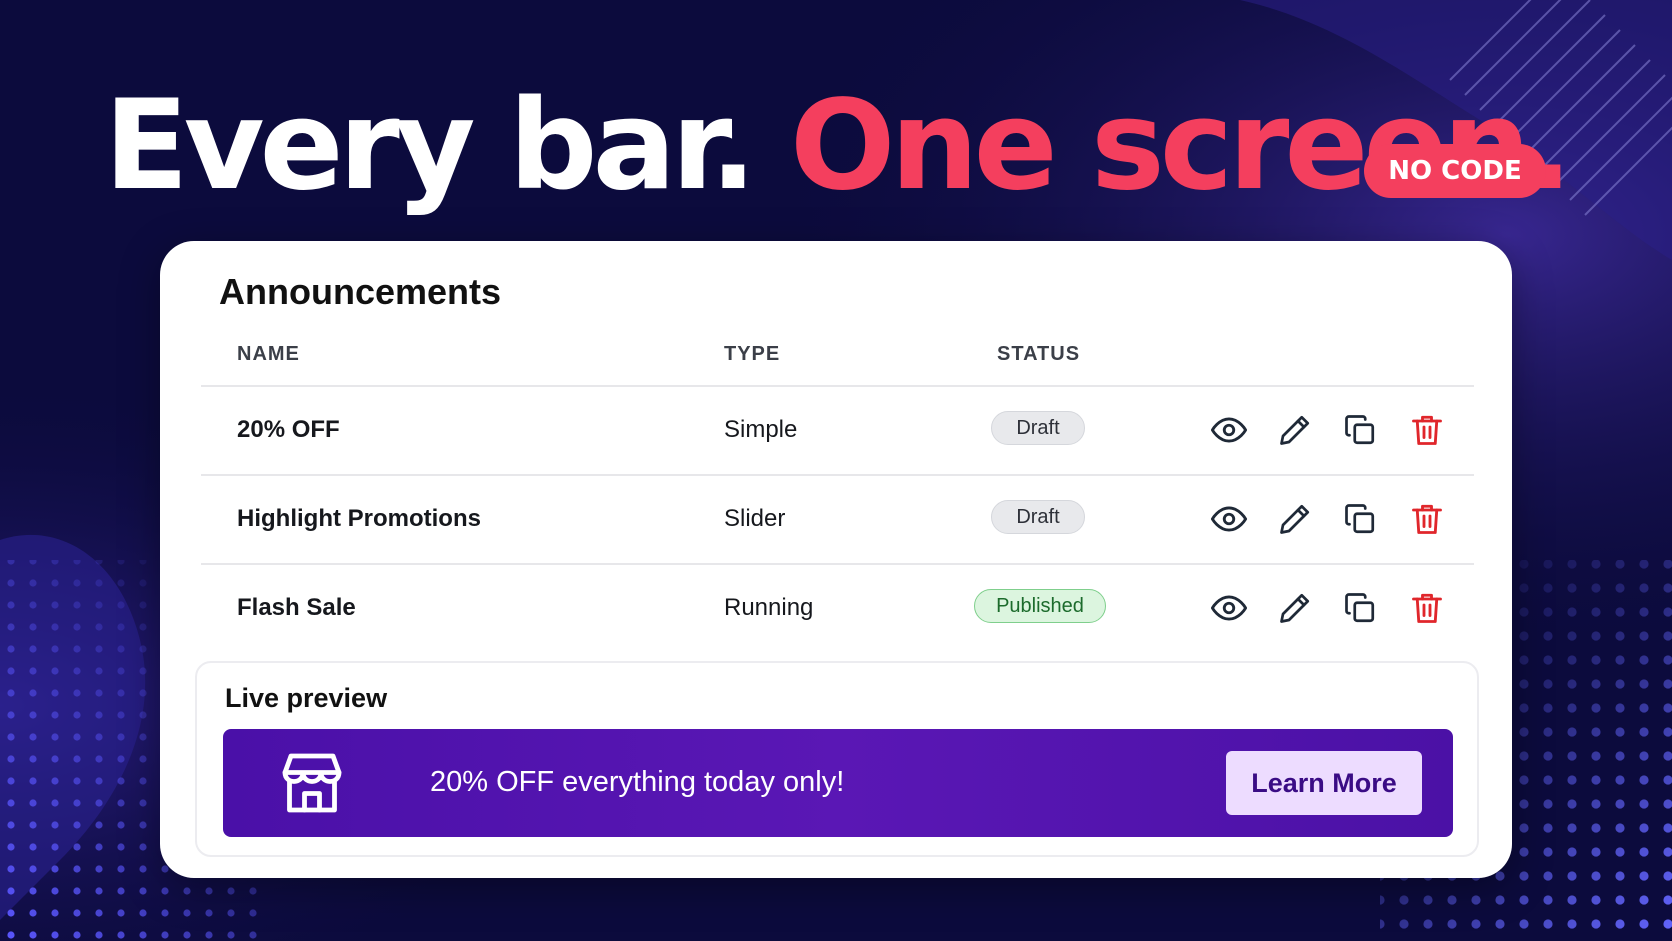 The width and height of the screenshot is (1672, 941). Describe the element at coordinates (838, 146) in the screenshot. I see `hero-headline: Every bar. One screen.` at that location.